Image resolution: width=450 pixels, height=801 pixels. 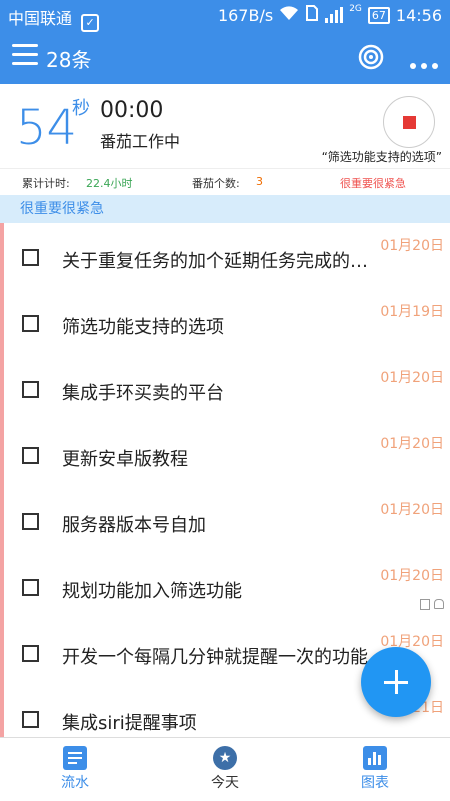 What do you see at coordinates (225, 322) in the screenshot?
I see `task-row: 筛选功能支持的选项 01月19日` at bounding box center [225, 322].